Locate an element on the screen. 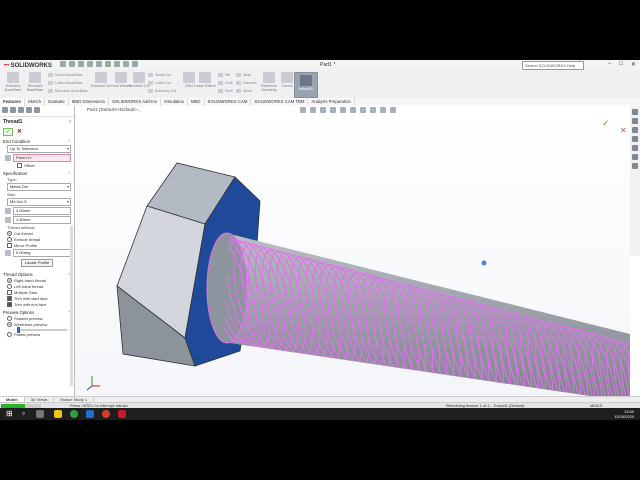  ribbon-lofted-boss: Lofted Boss/Base is located at coordinates (65, 83).